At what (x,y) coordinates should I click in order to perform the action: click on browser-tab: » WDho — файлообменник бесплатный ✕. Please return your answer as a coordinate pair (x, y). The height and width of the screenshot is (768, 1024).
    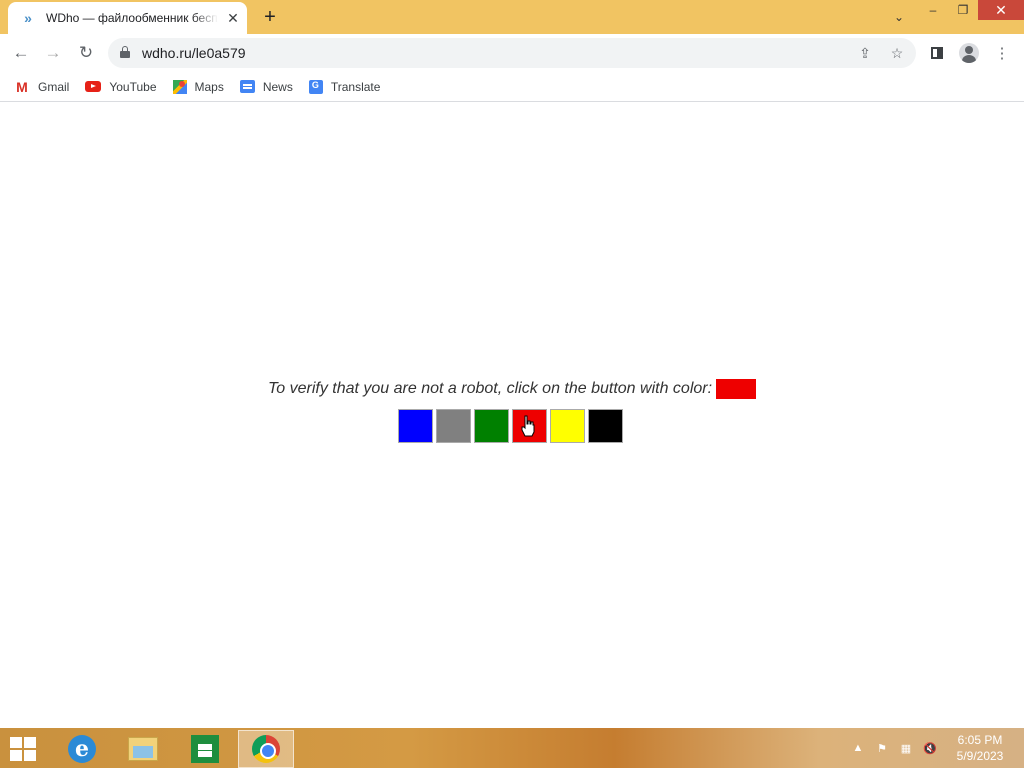
    Looking at the image, I should click on (127, 18).